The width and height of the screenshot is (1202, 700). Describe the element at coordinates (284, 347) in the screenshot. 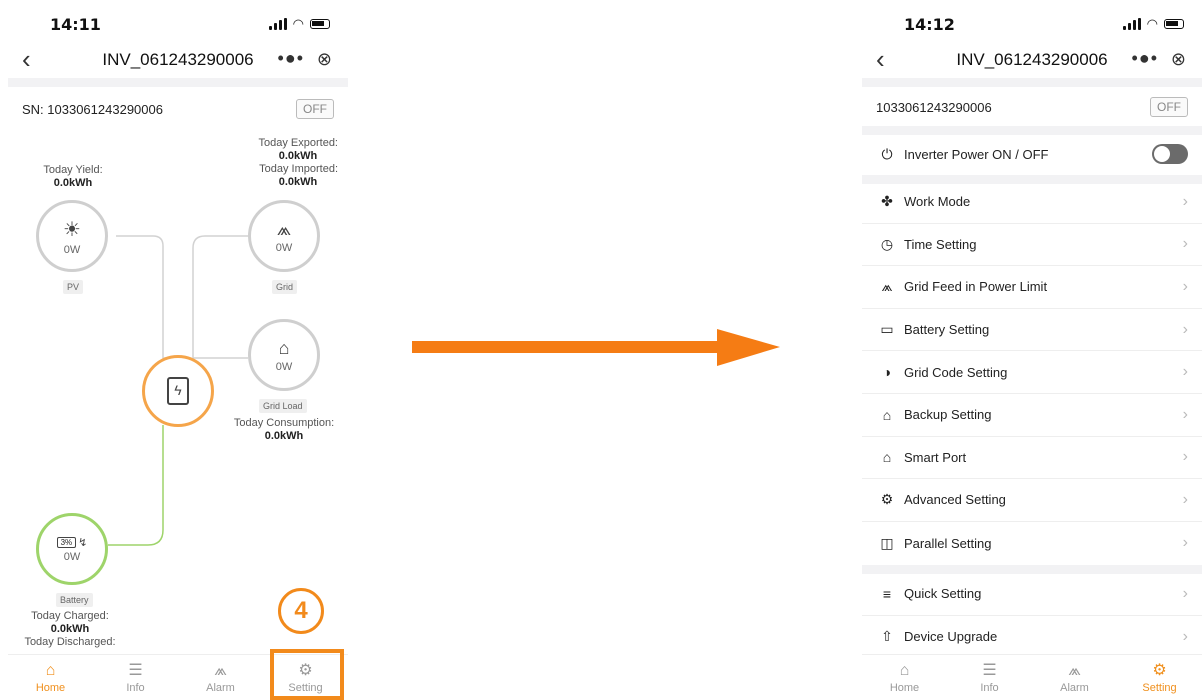

I see `home-load-icon: ⌂` at that location.